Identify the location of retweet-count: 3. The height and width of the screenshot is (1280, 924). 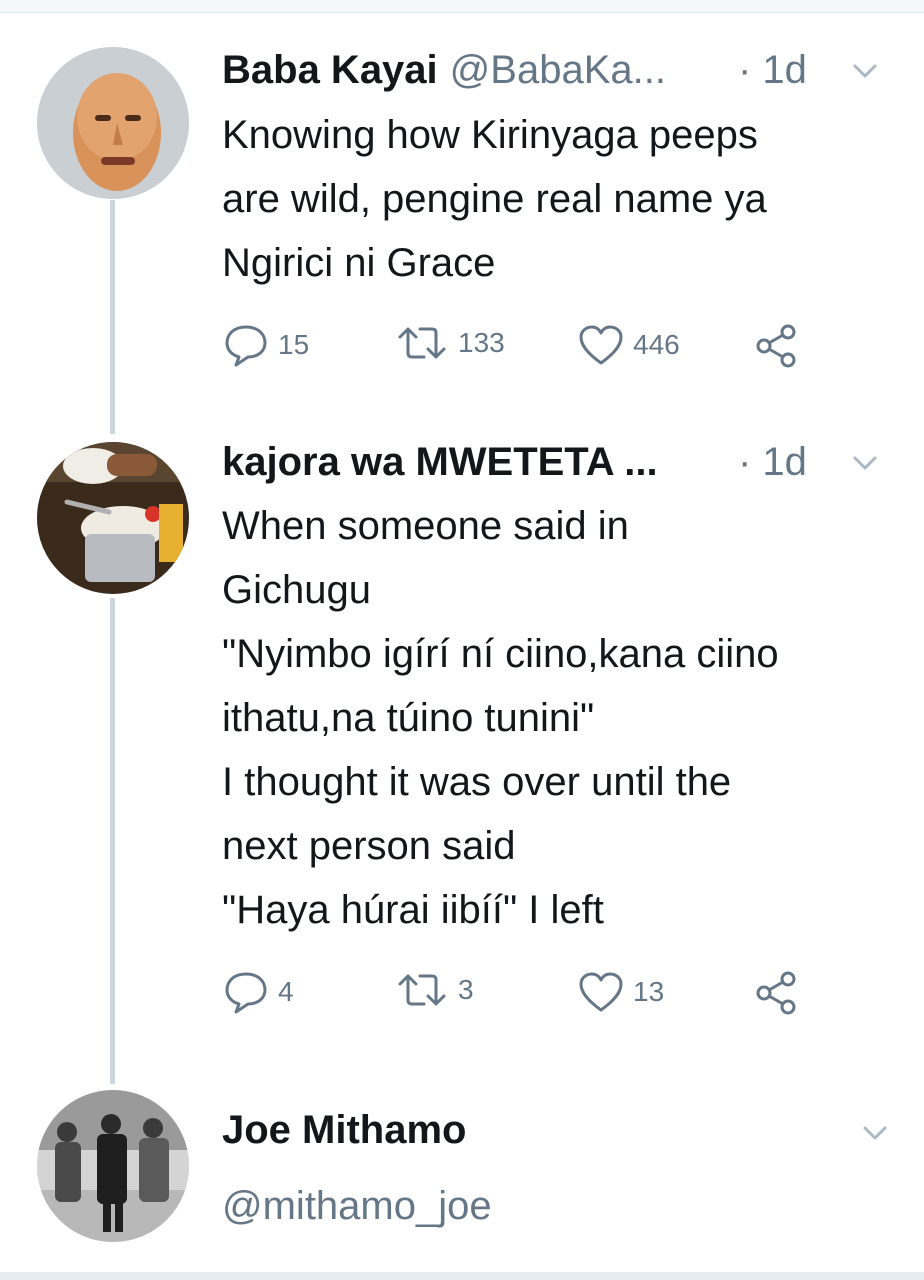
(466, 989).